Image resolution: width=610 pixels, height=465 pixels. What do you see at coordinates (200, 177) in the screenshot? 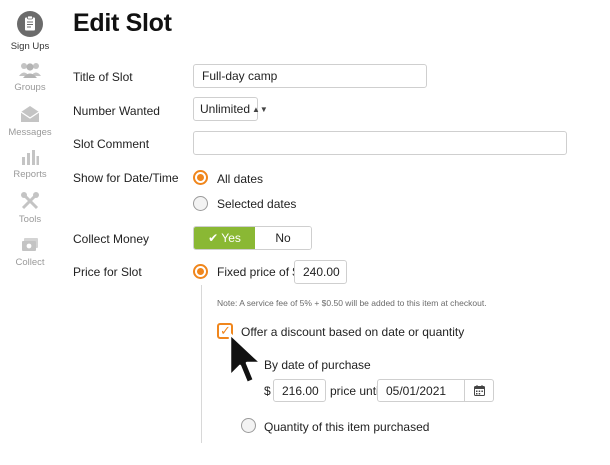
I see `all-dates-radio` at bounding box center [200, 177].